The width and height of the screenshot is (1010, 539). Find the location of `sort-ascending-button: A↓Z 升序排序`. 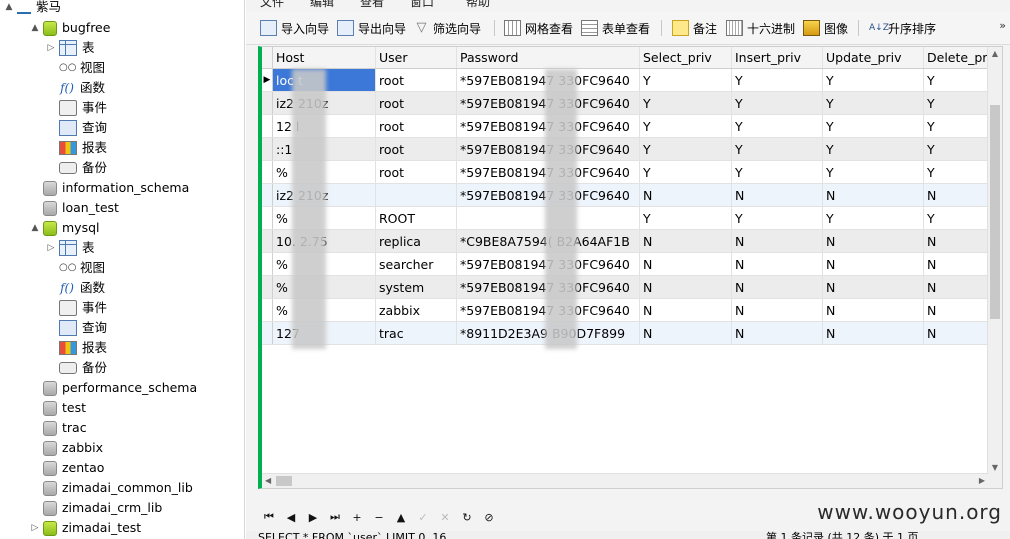

sort-ascending-button: A↓Z 升序排序 is located at coordinates (902, 28).